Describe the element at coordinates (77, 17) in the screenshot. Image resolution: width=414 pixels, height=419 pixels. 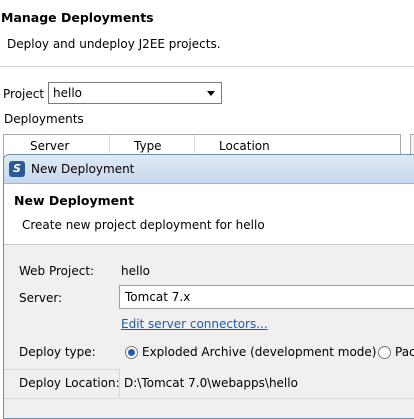
I see `page-title: Manage Deployments` at that location.